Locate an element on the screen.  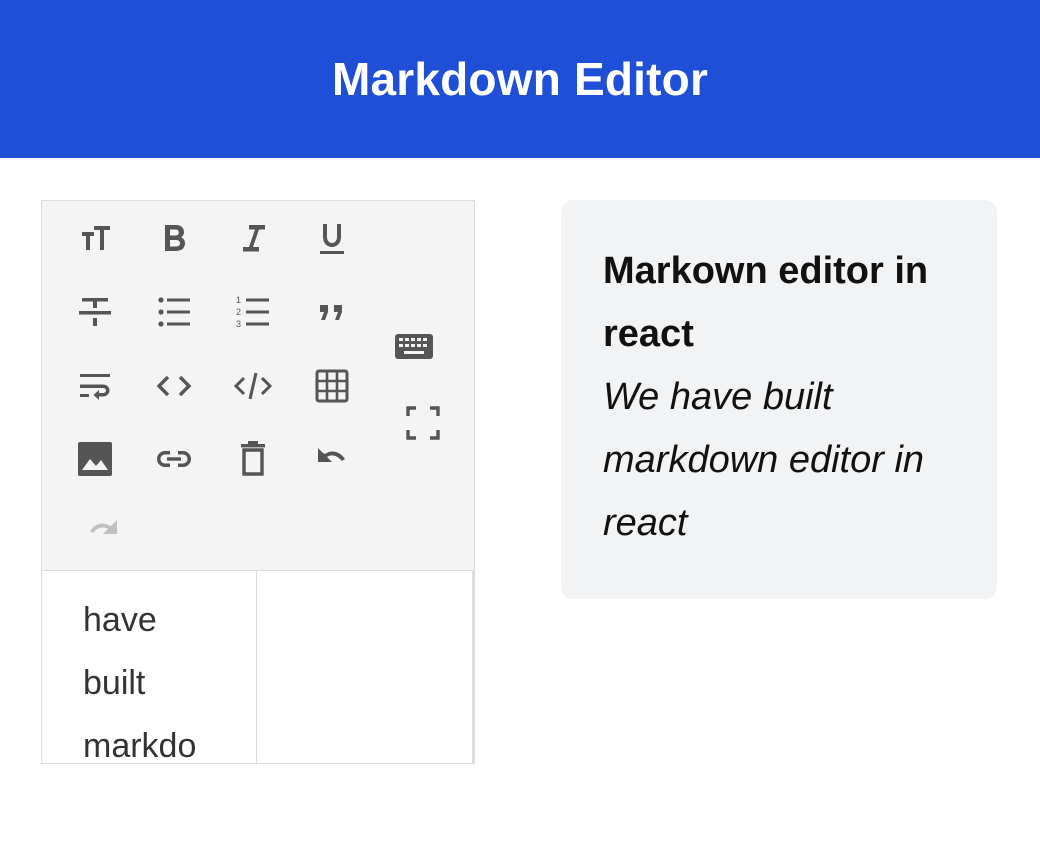
svg-text: 2 is located at coordinates (238, 312).